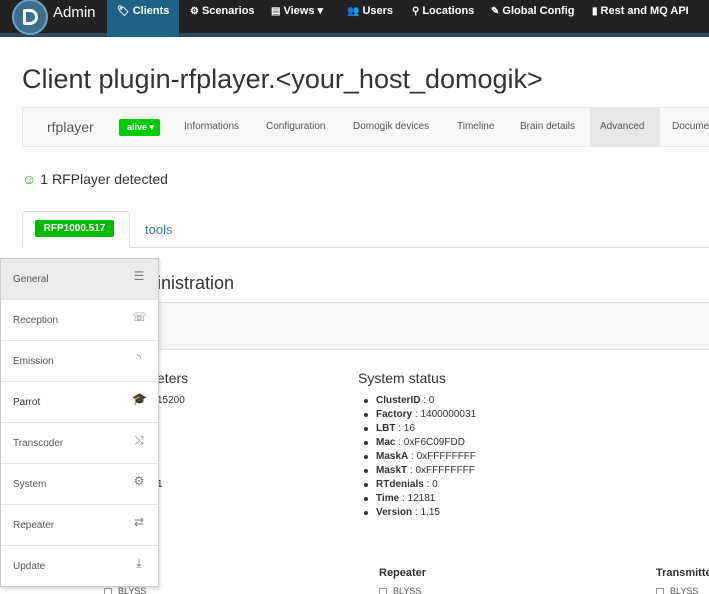 This screenshot has height=594, width=709. Describe the element at coordinates (391, 127) in the screenshot. I see `tab-domogik-devices: Domogik devices` at that location.